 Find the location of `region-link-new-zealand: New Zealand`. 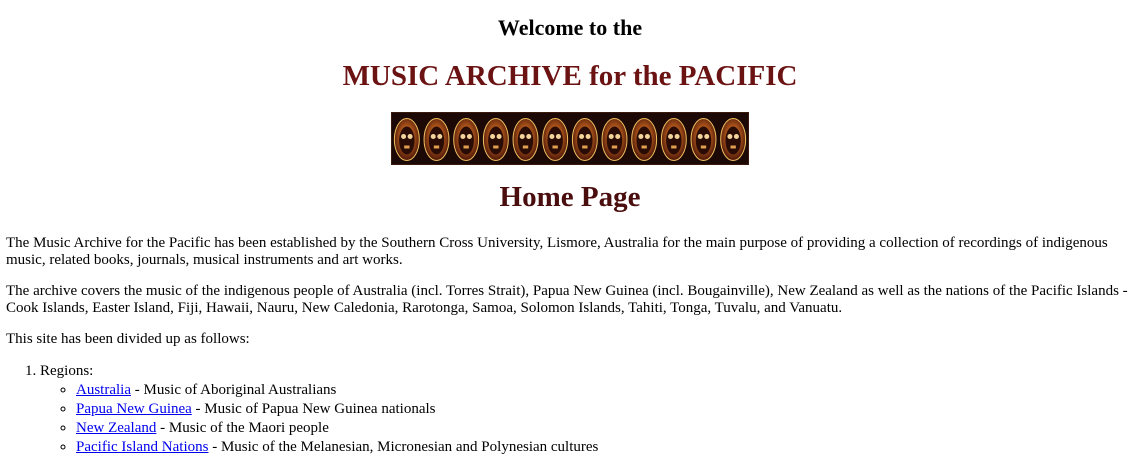

region-link-new-zealand: New Zealand is located at coordinates (116, 428).